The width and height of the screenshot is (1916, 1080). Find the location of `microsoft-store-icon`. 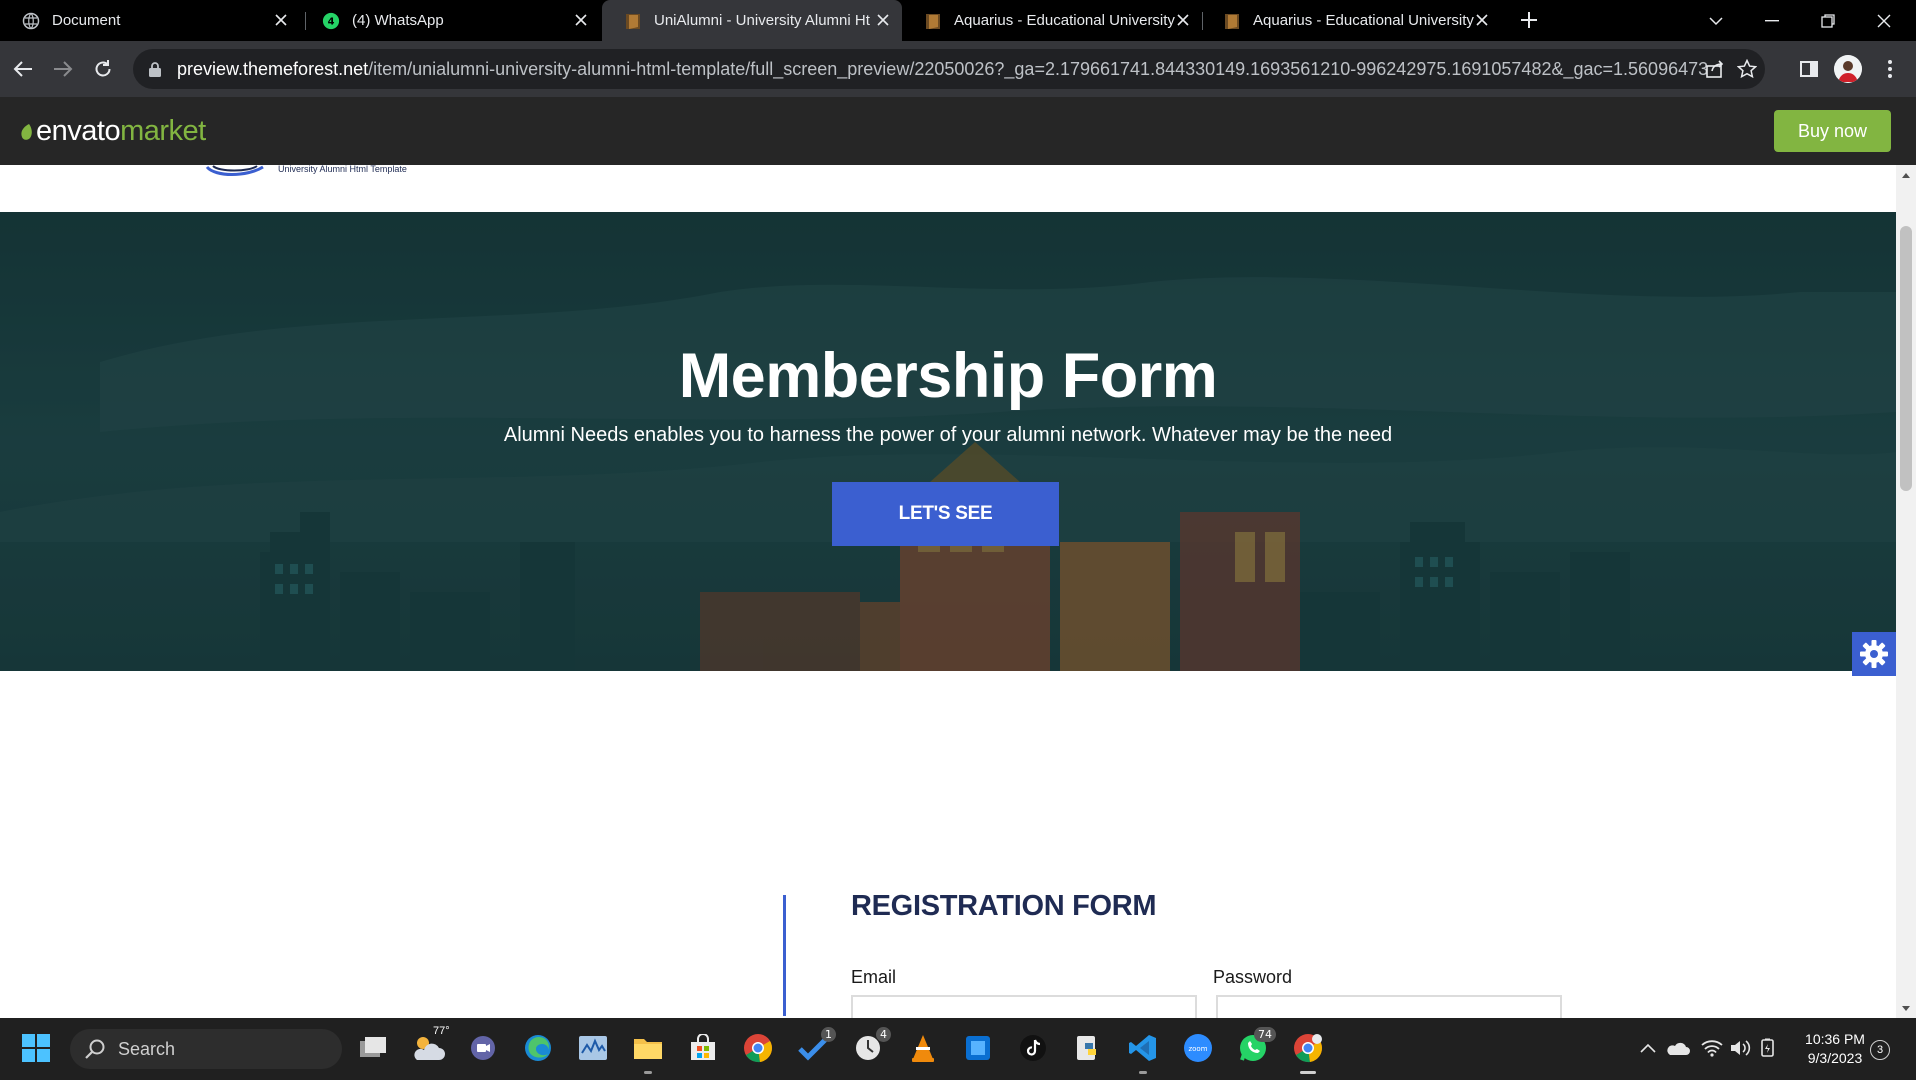

microsoft-store-icon is located at coordinates (703, 1048).